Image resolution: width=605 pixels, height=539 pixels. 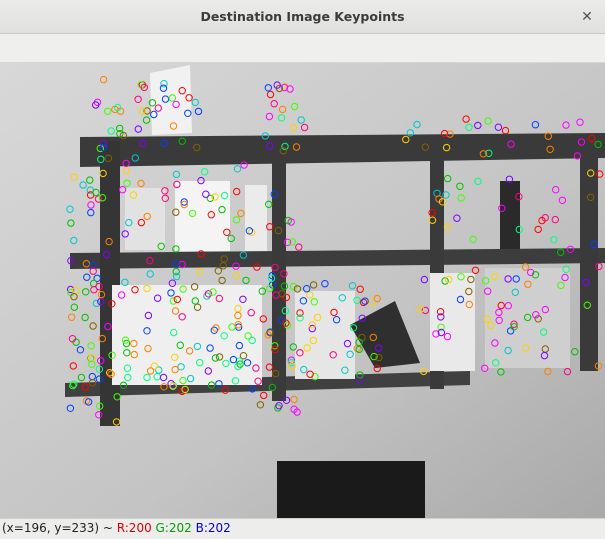 What do you see at coordinates (59, 528) in the screenshot?
I see `cursor-coords: (x=196, y=233) ~` at bounding box center [59, 528].